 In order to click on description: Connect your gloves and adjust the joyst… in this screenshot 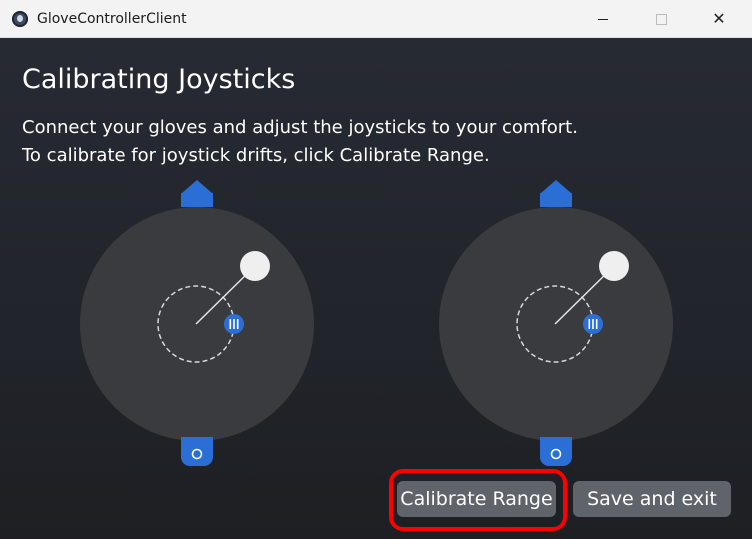, I will do `click(300, 142)`.